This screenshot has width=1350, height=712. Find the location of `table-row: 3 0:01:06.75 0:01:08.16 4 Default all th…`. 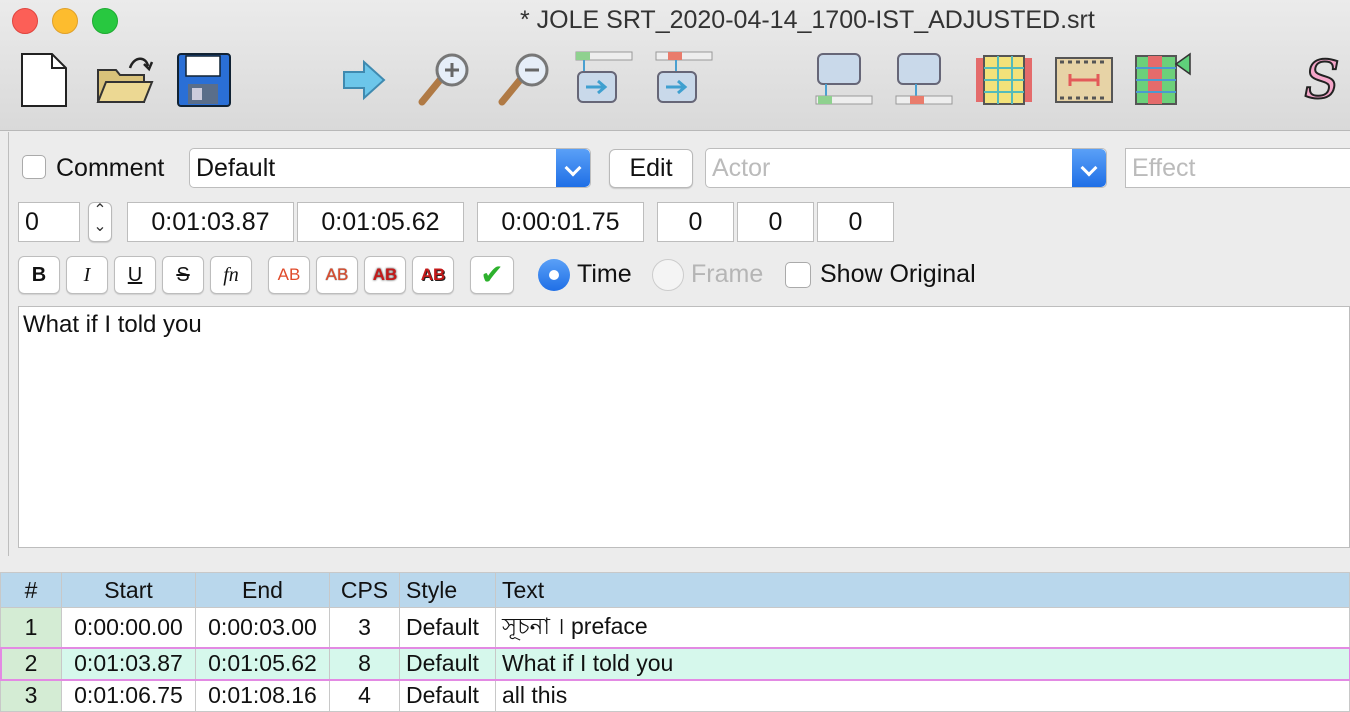

table-row: 3 0:01:06.75 0:01:08.16 4 Default all th… is located at coordinates (675, 695).